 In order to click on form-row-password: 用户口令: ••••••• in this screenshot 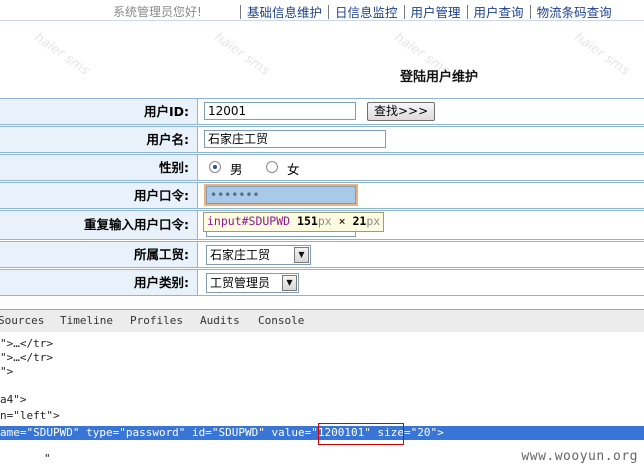, I will do `click(322, 195)`.